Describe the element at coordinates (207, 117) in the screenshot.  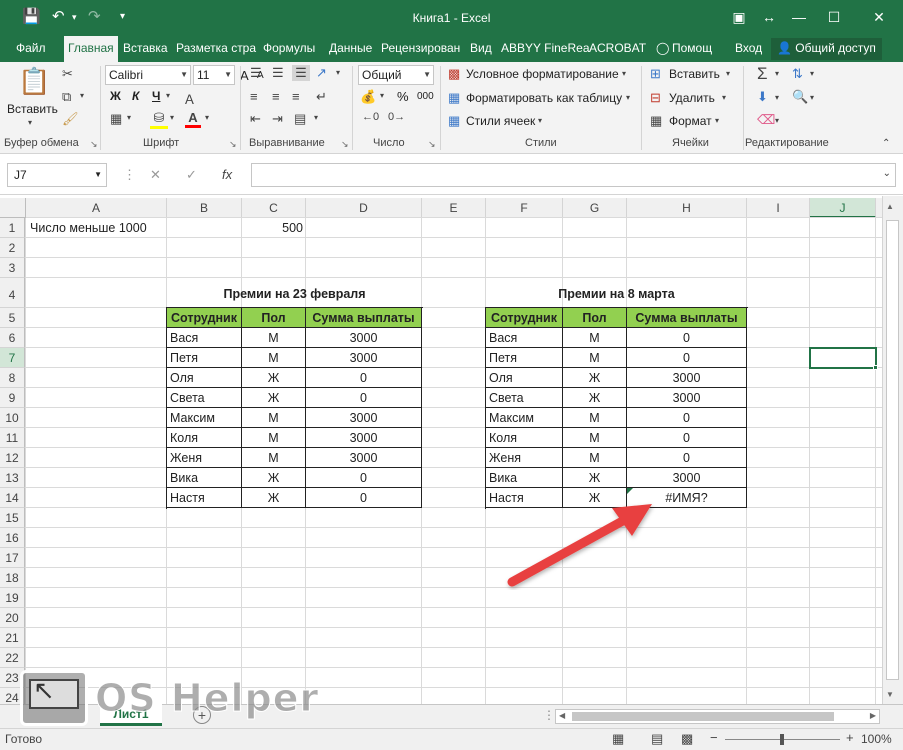
I see `font-color-dropdown-icon: ▾` at that location.